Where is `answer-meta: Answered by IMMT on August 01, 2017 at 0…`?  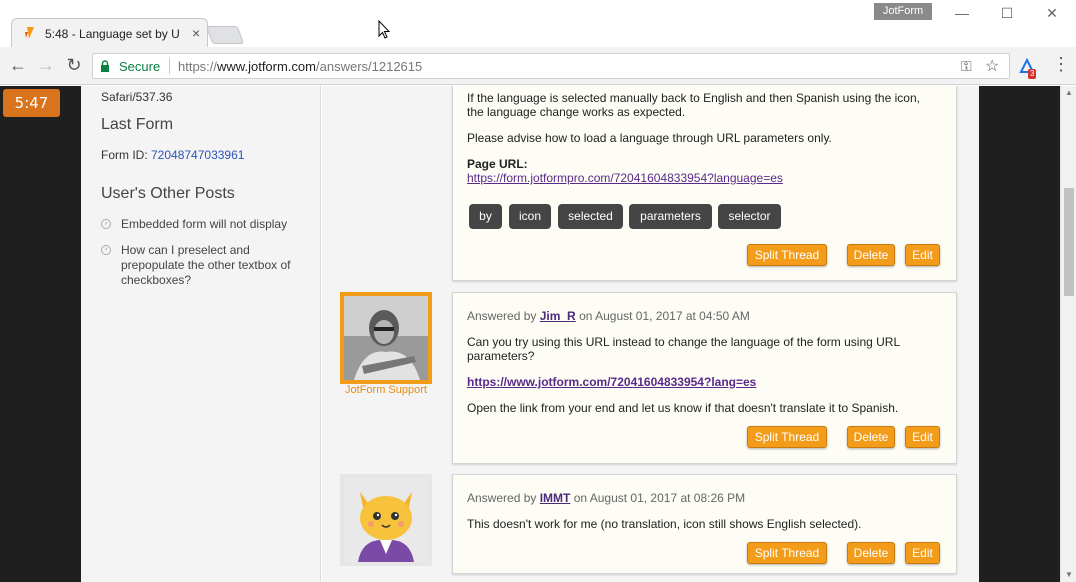
answer-meta: Answered by IMMT on August 01, 2017 at 0… is located at coordinates (606, 498).